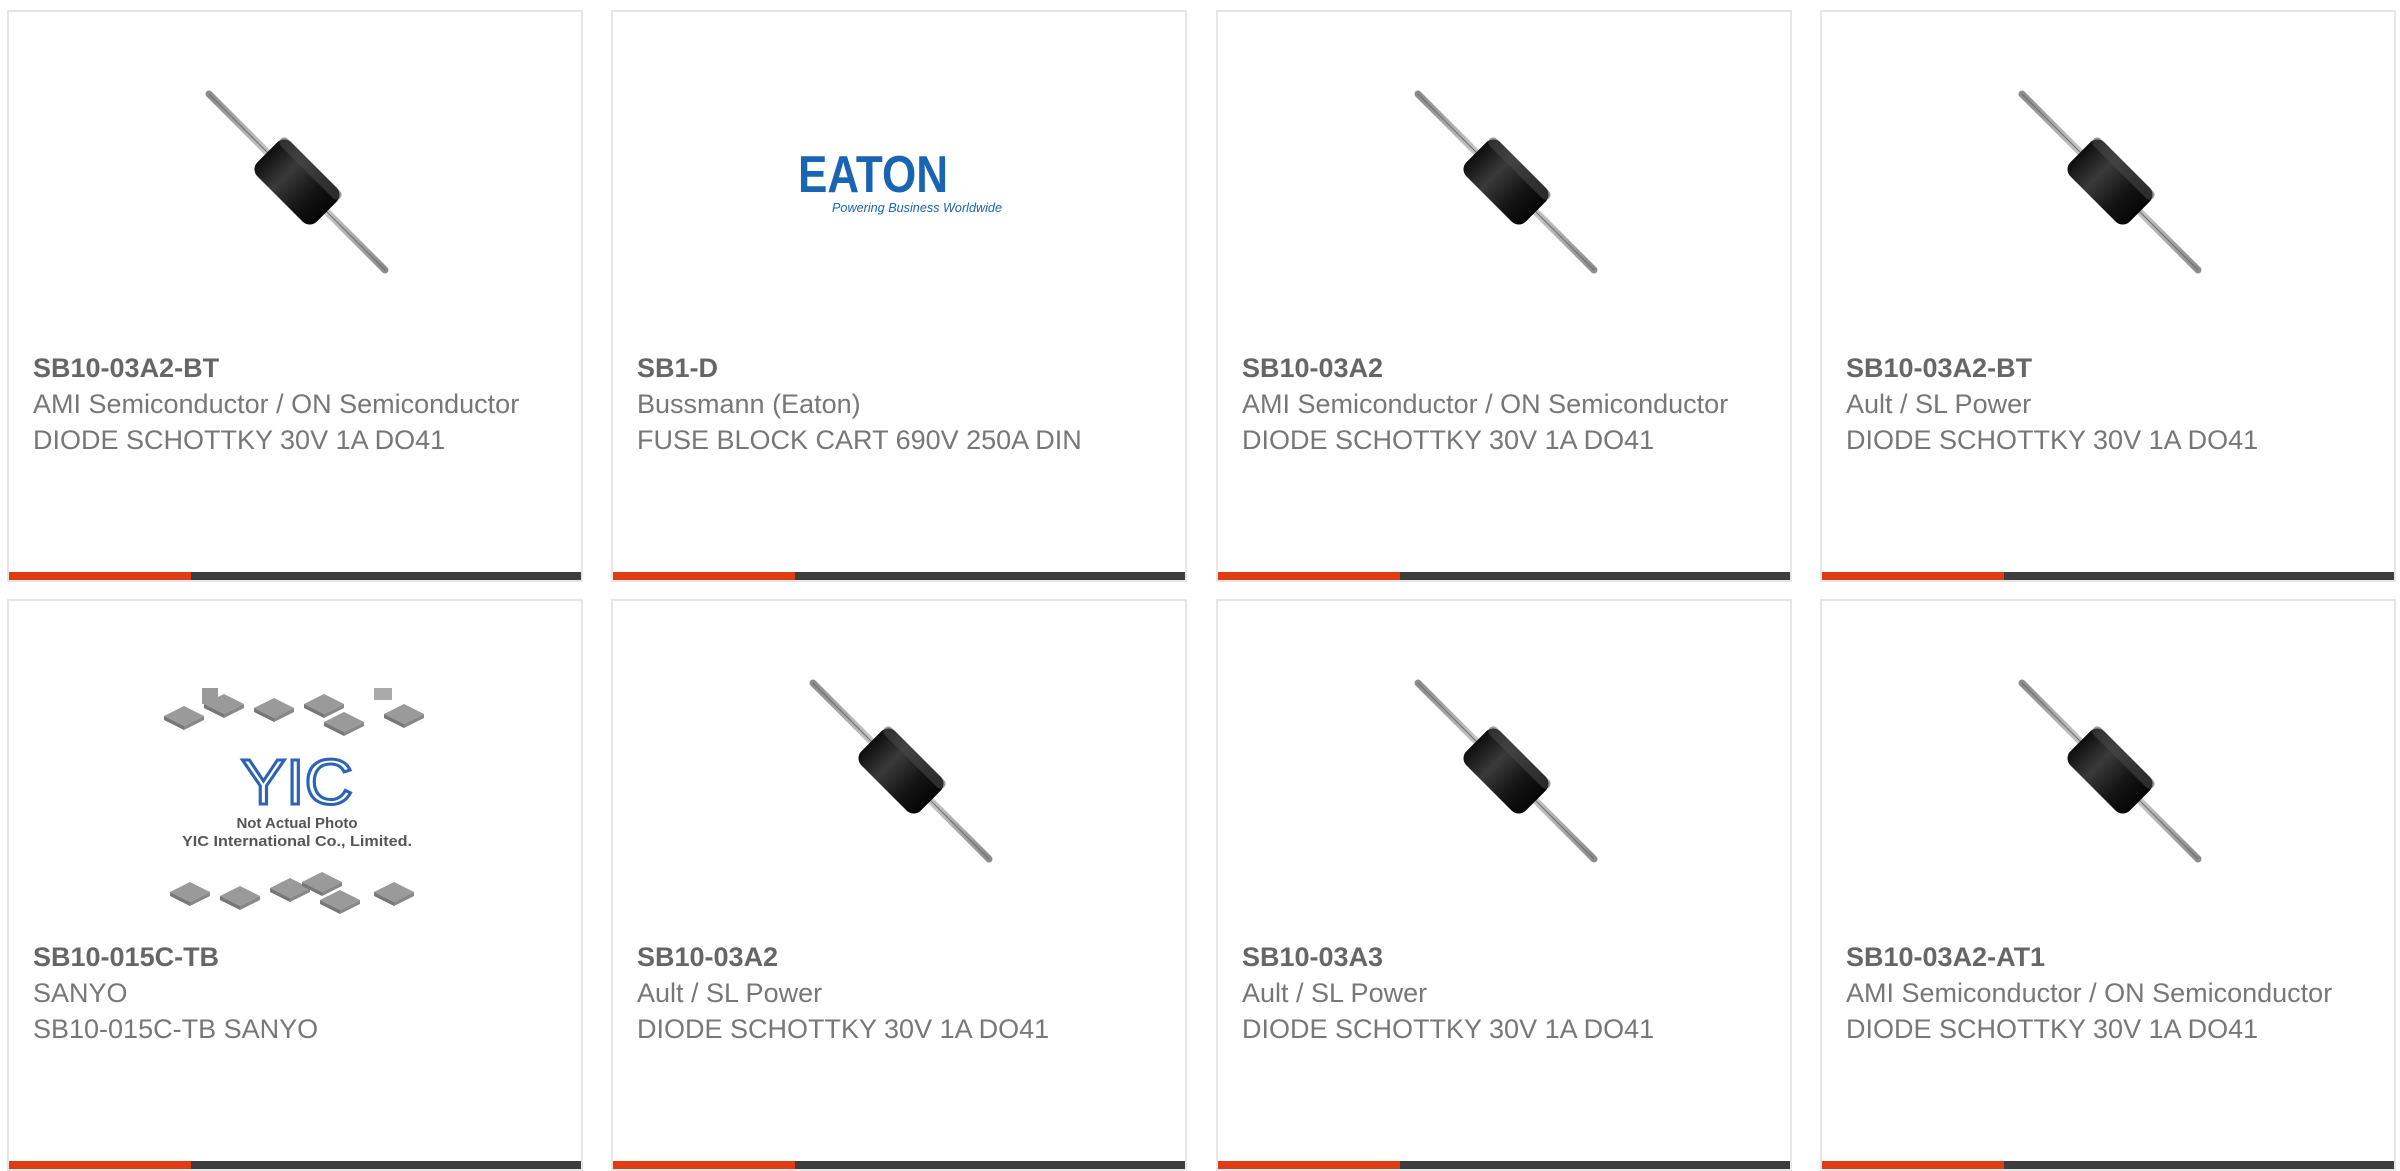  I want to click on yic-company-text: YIC International Co., Limited., so click(297, 841).